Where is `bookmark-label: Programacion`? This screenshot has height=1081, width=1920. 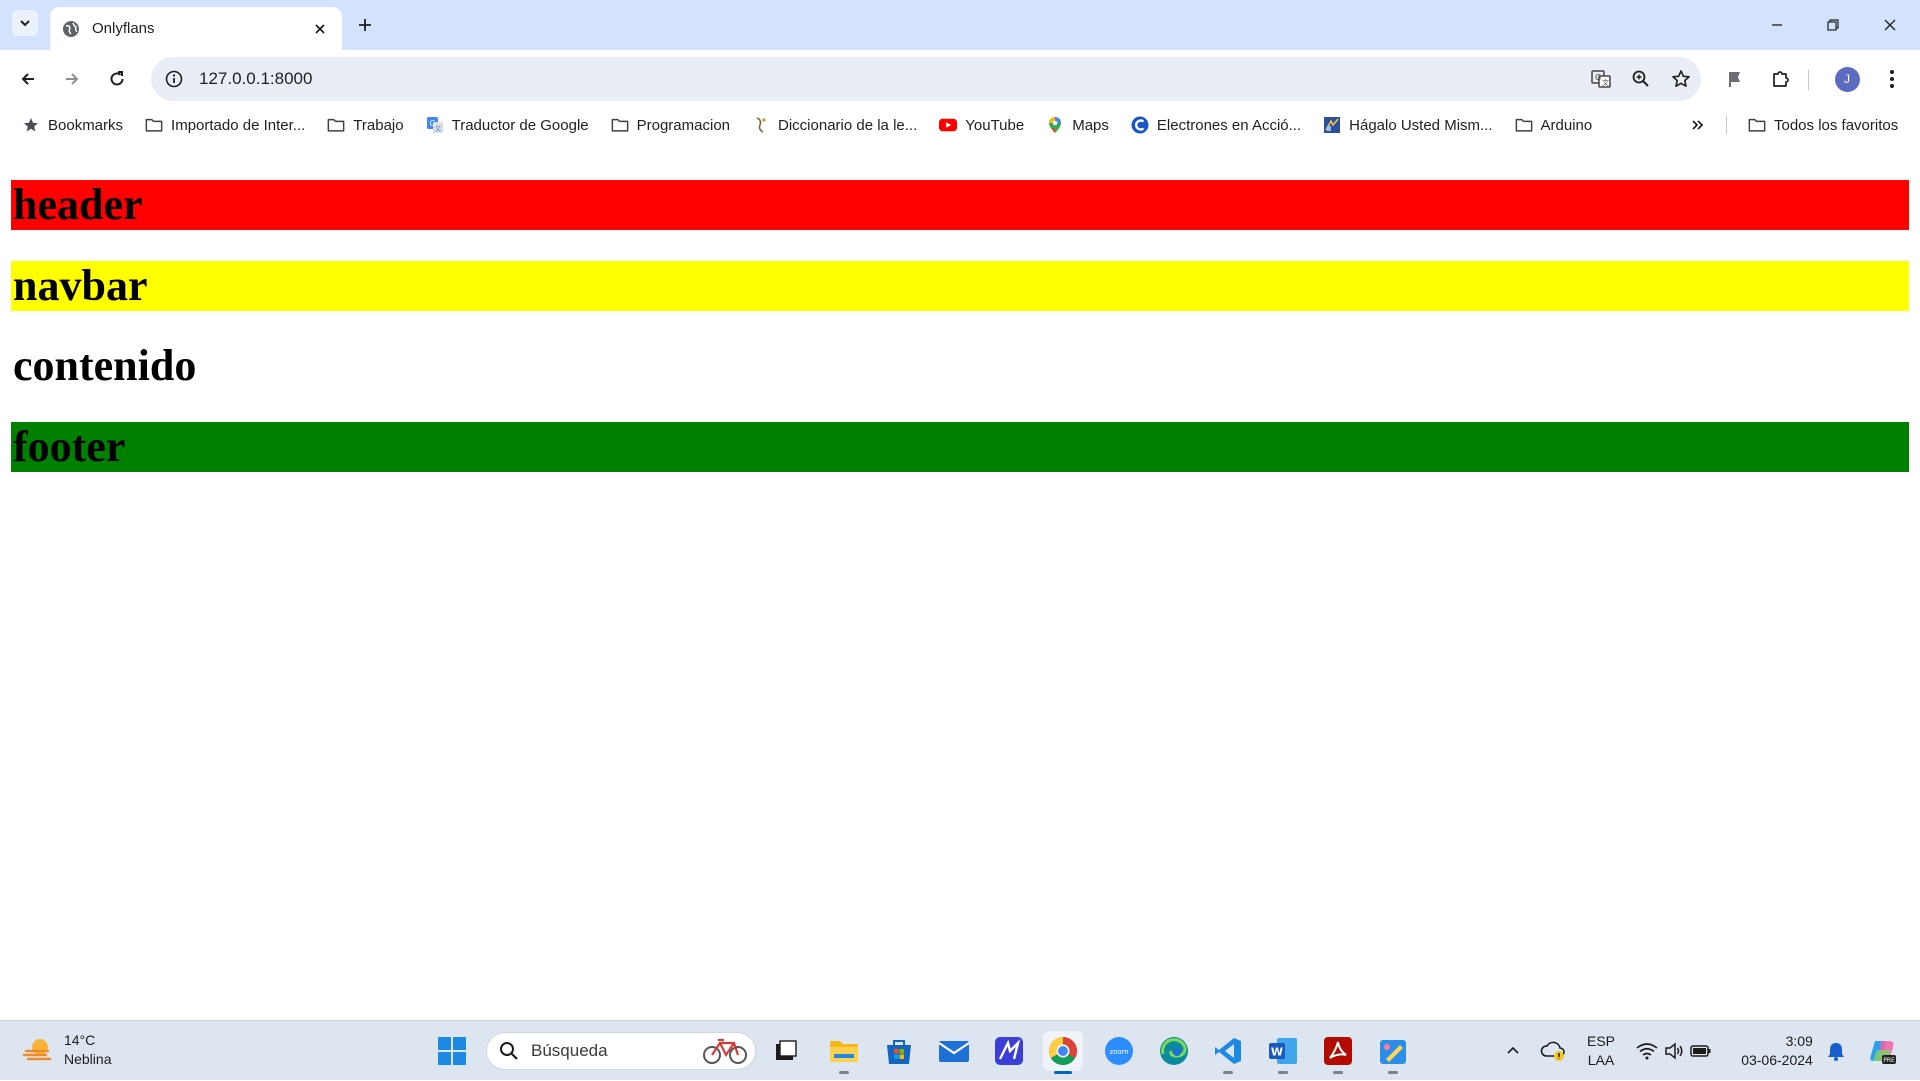 bookmark-label: Programacion is located at coordinates (683, 125).